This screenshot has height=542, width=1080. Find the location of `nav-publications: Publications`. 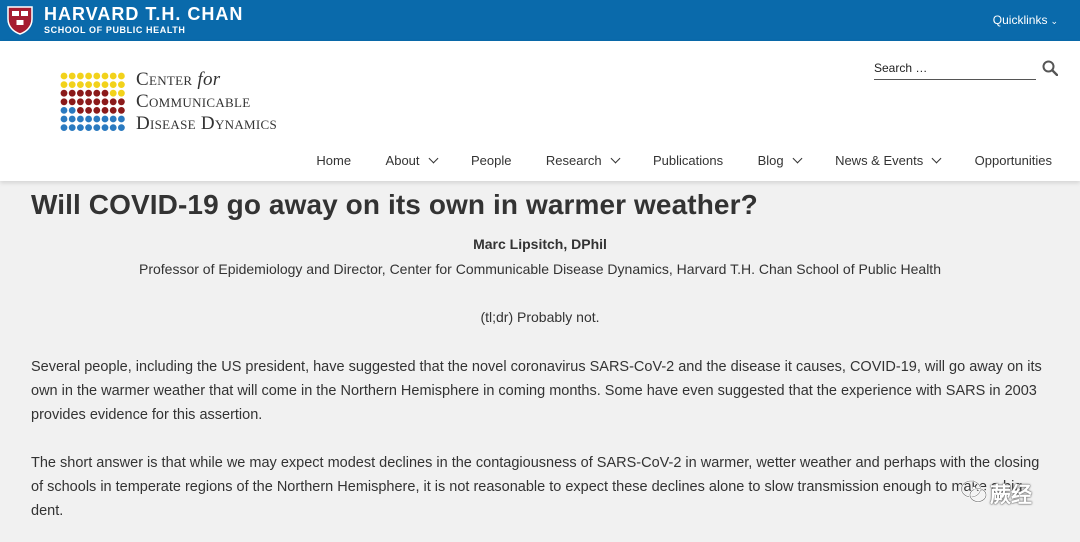

nav-publications: Publications is located at coordinates (688, 160).